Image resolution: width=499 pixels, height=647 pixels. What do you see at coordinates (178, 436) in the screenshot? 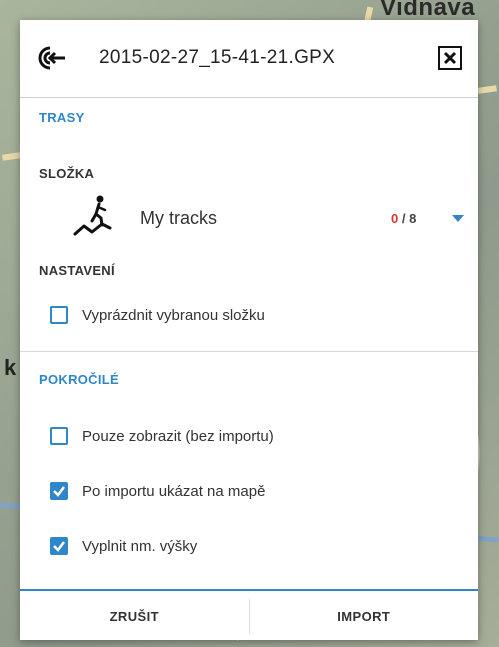
I see `only-show-label: Pouze zobrazit (bez importu)` at bounding box center [178, 436].